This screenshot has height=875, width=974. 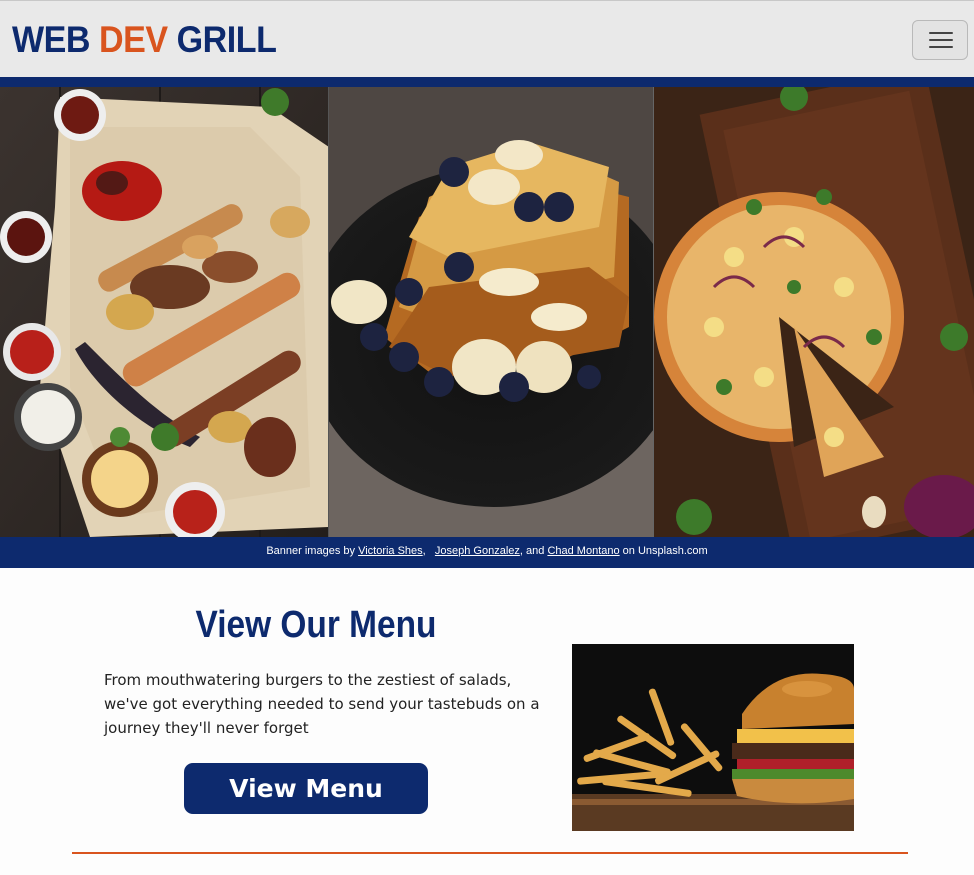 I want to click on navbar-toggle-button, so click(x=940, y=40).